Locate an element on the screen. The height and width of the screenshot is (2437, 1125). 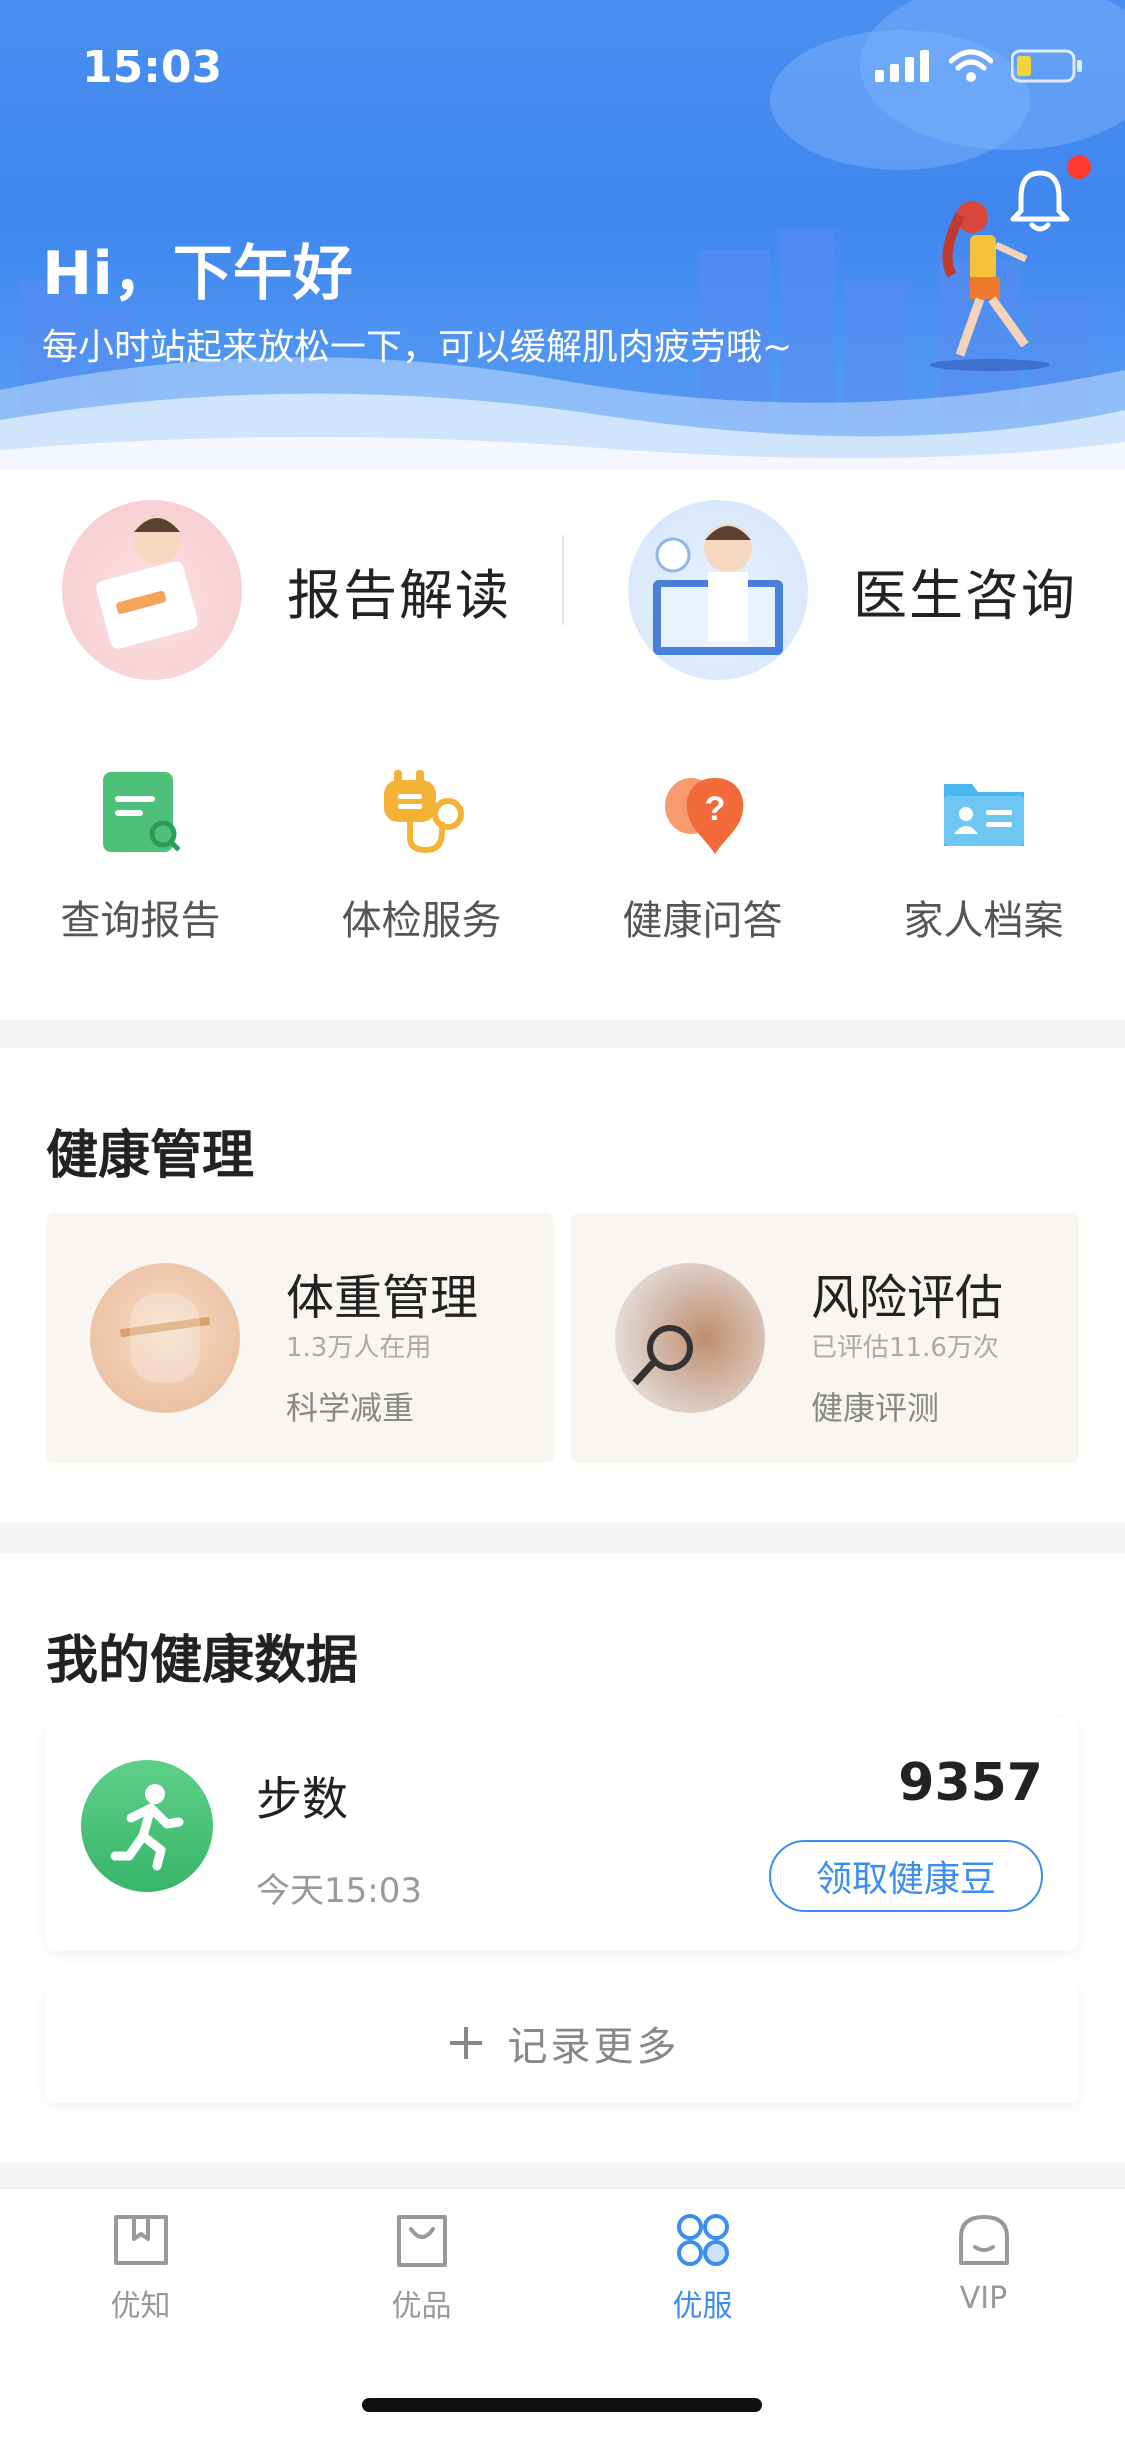
feature-divider is located at coordinates (563, 580).